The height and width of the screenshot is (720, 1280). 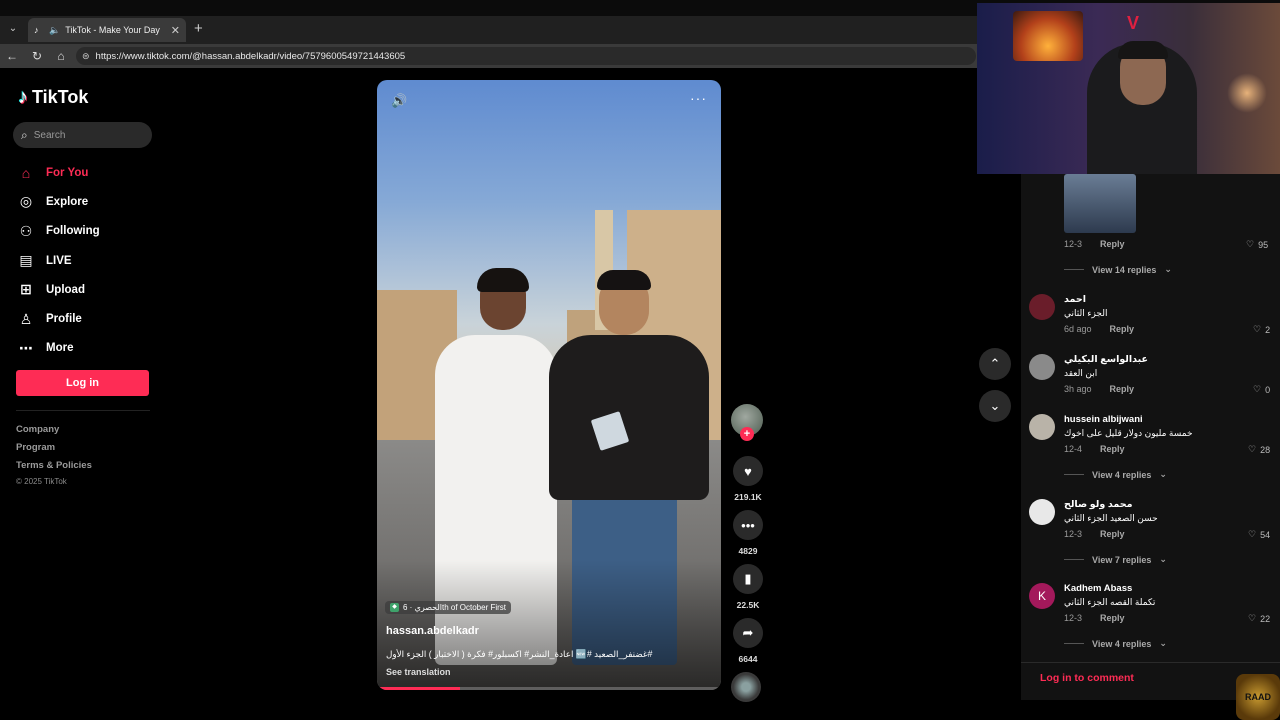 I want to click on site-info-icon: ⊜, so click(x=86, y=56).